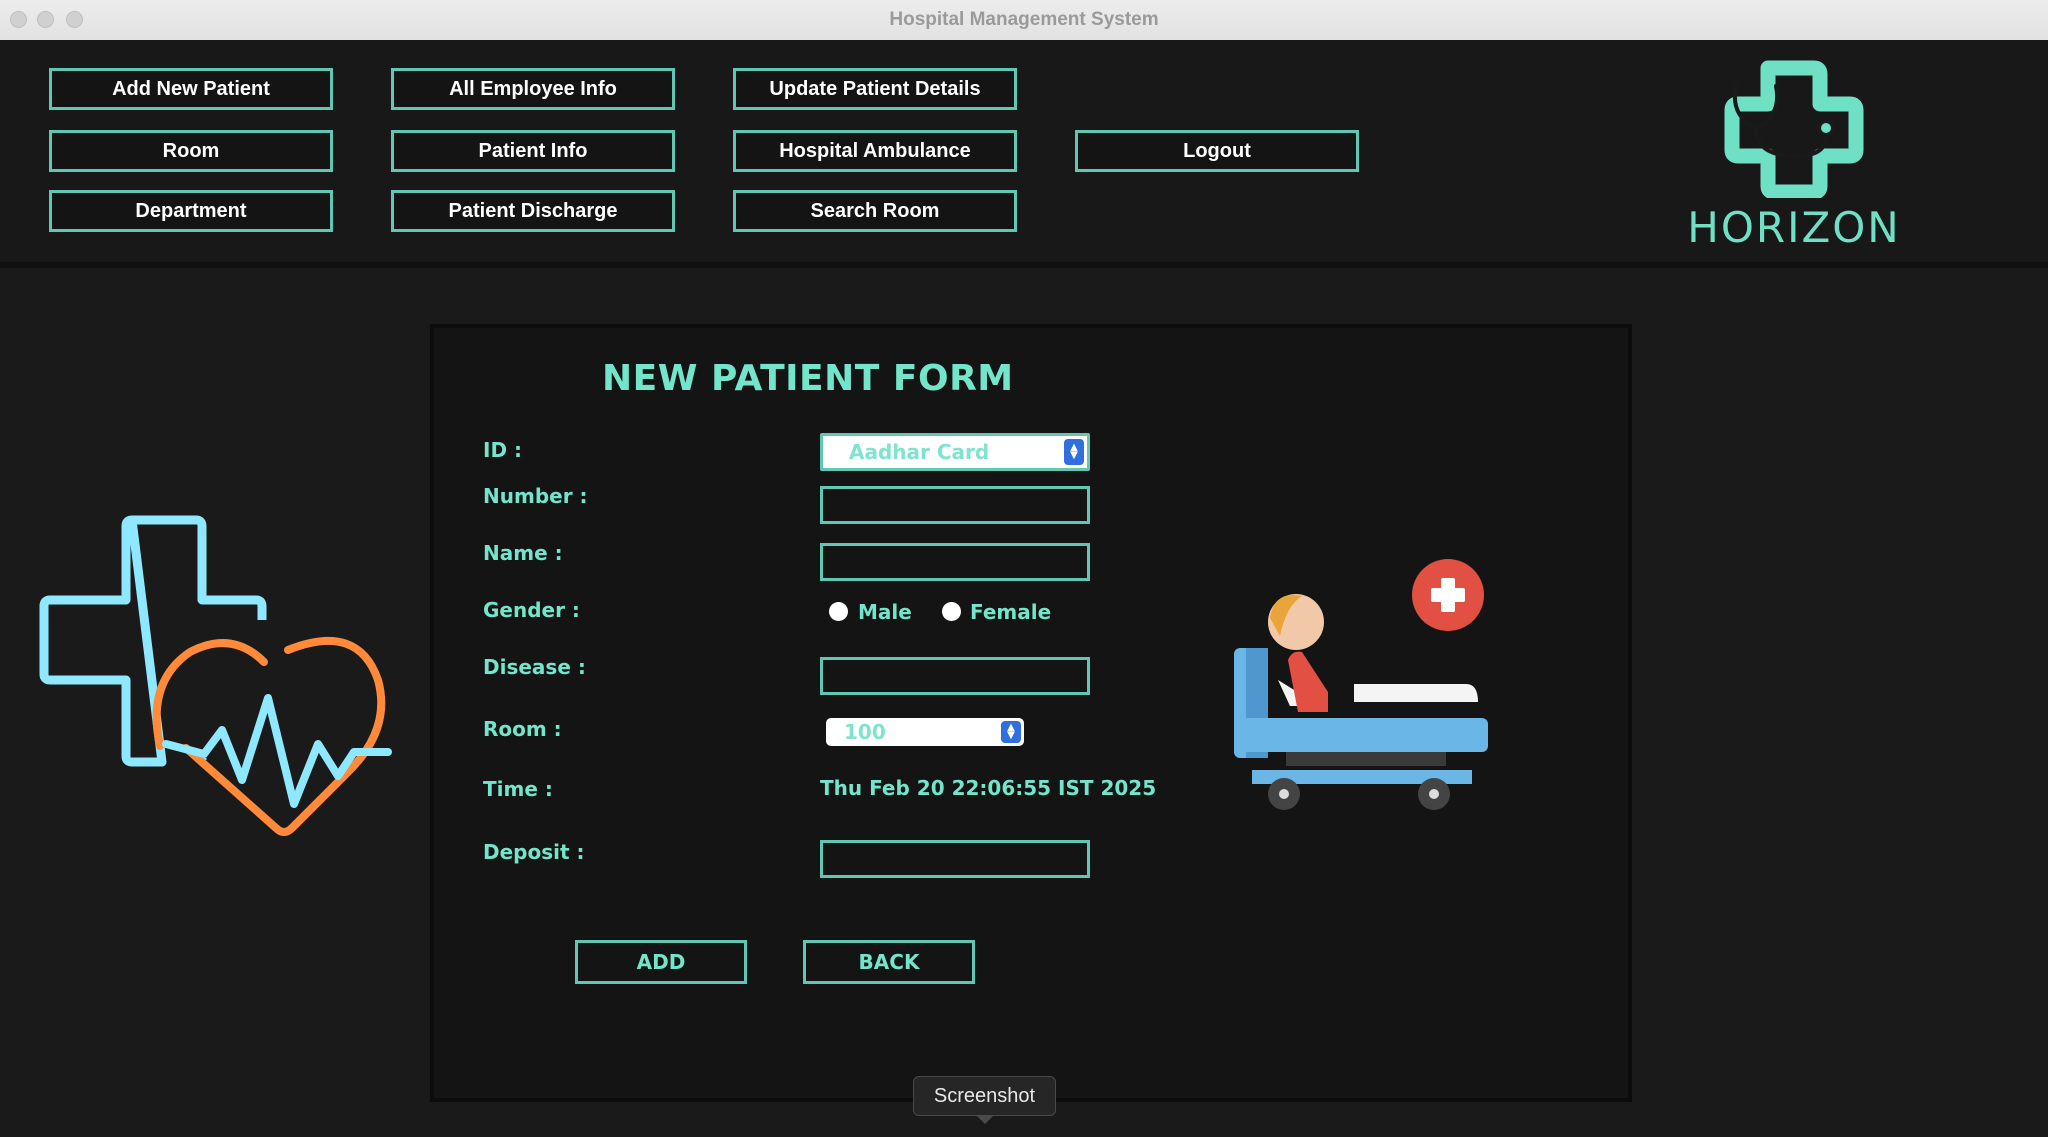 This screenshot has height=1137, width=2048. I want to click on name-input, so click(955, 562).